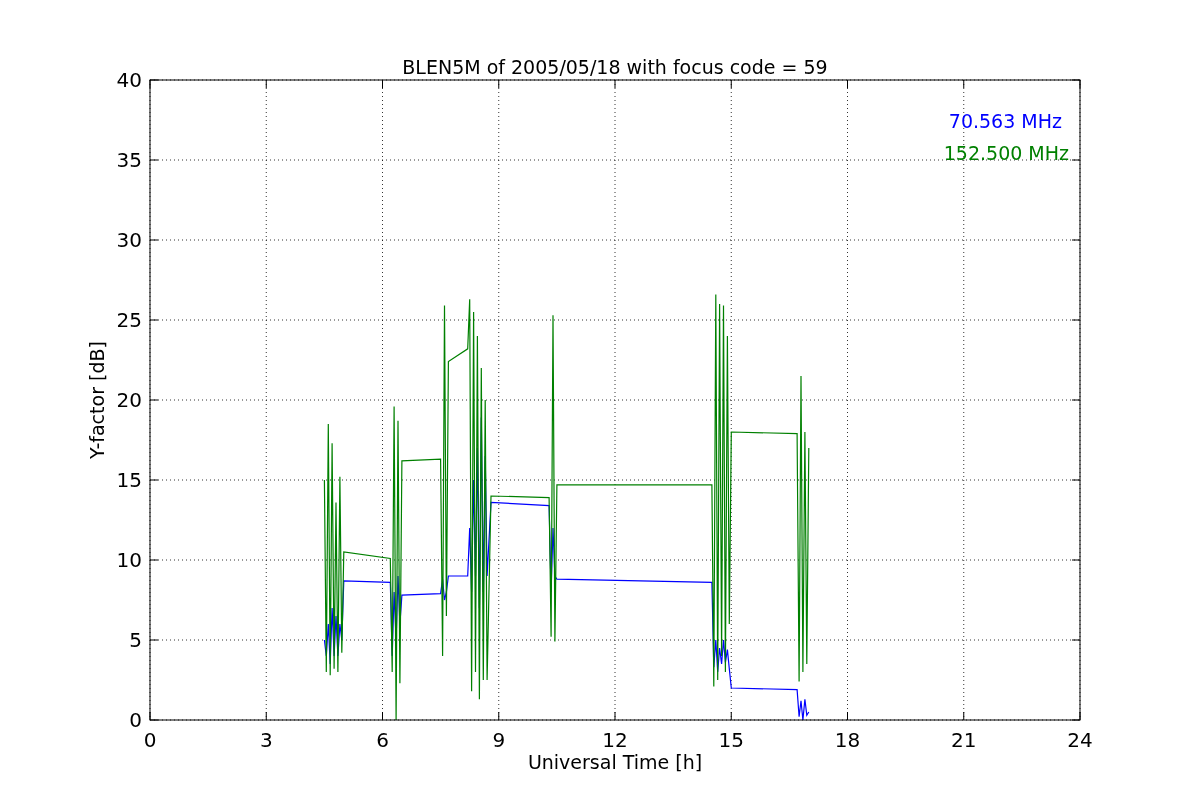 The width and height of the screenshot is (1200, 800). I want to click on chart-title: BLEN5M of 2005/05/18 with focus code = 59, so click(615, 67).